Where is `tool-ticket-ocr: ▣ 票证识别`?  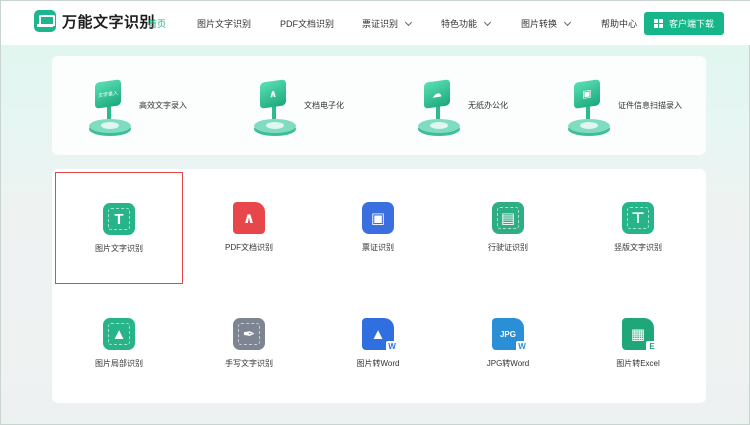
tool-ticket-ocr: ▣ 票证识别 is located at coordinates (378, 228).